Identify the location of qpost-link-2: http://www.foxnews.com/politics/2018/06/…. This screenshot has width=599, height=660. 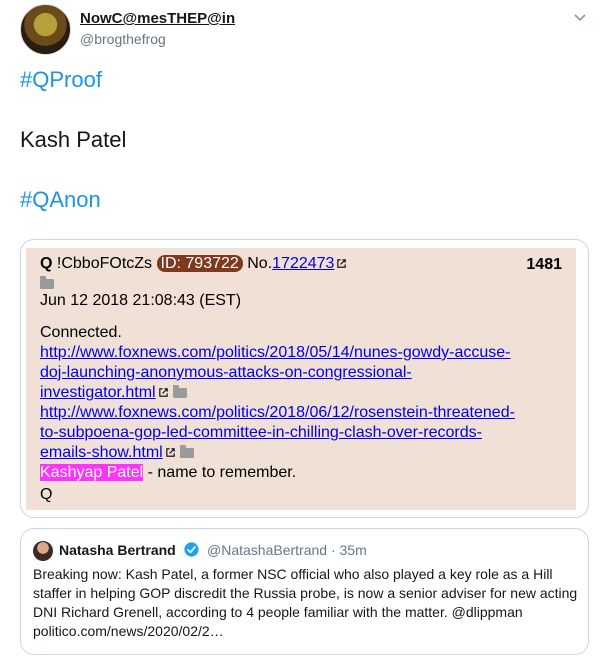
(277, 412).